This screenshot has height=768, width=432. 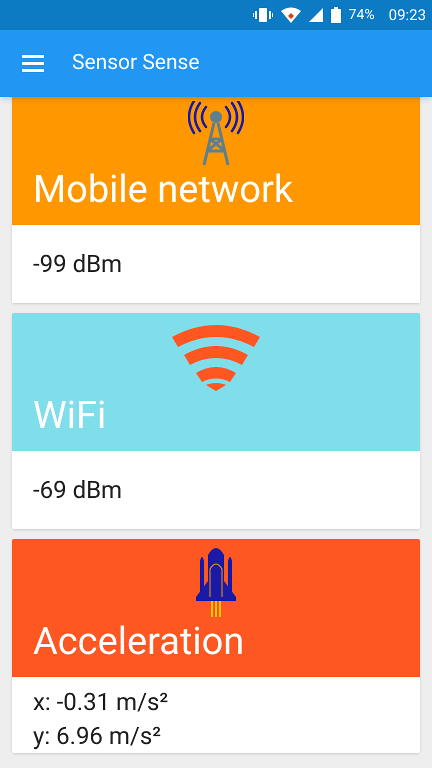 I want to click on battery-percentage: 74%, so click(x=361, y=15).